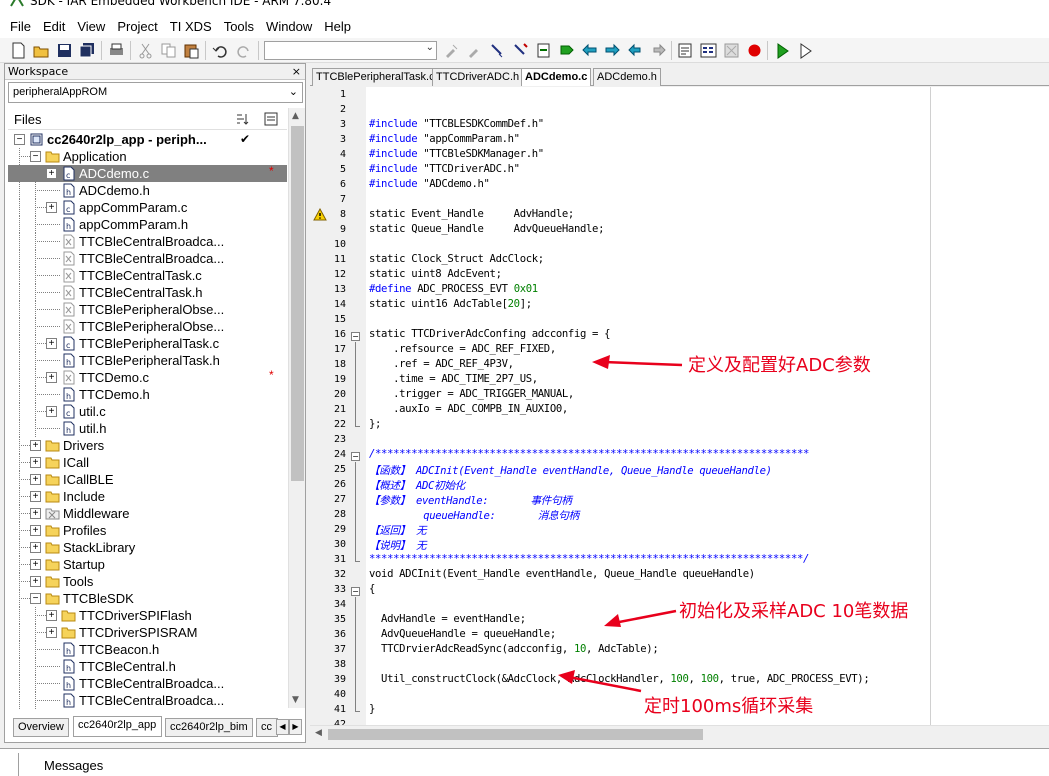 The height and width of the screenshot is (776, 1049). What do you see at coordinates (91, 26) in the screenshot?
I see `menu-view: View` at bounding box center [91, 26].